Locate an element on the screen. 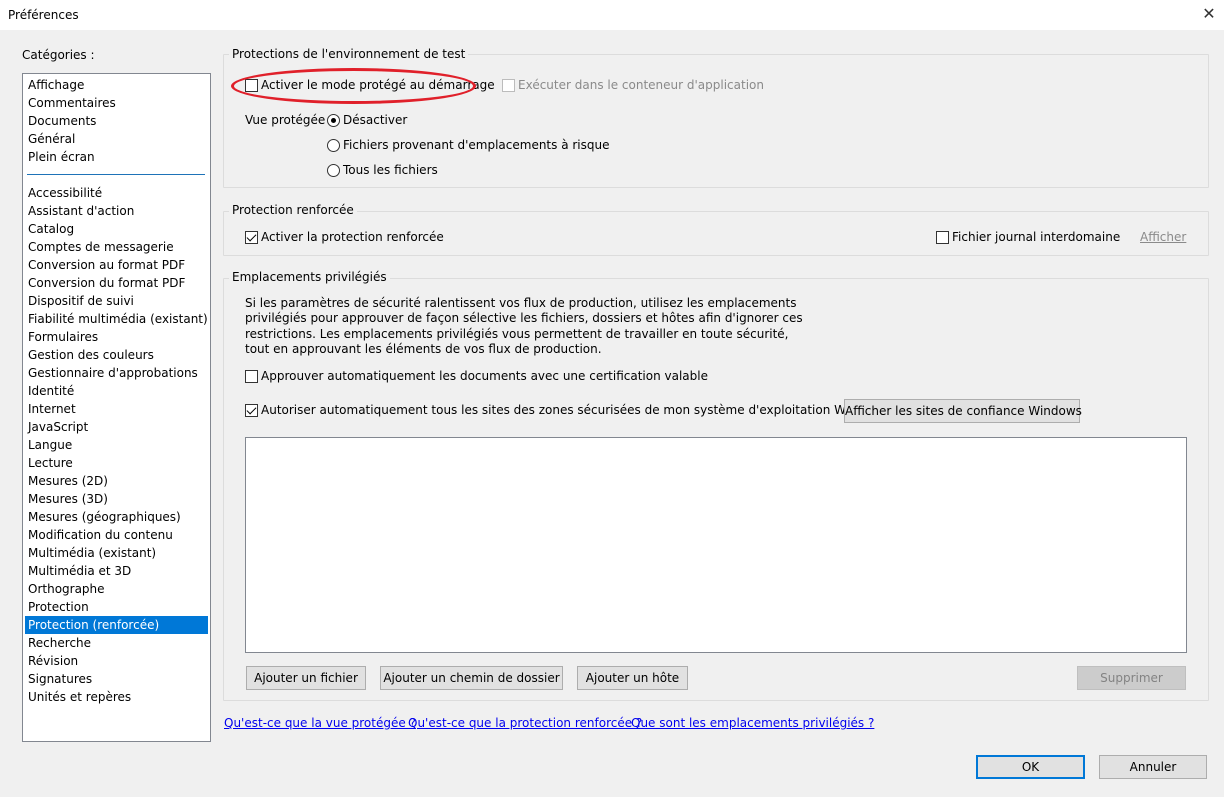 The height and width of the screenshot is (797, 1224). category-item-signatures: Signatures is located at coordinates (116, 679).